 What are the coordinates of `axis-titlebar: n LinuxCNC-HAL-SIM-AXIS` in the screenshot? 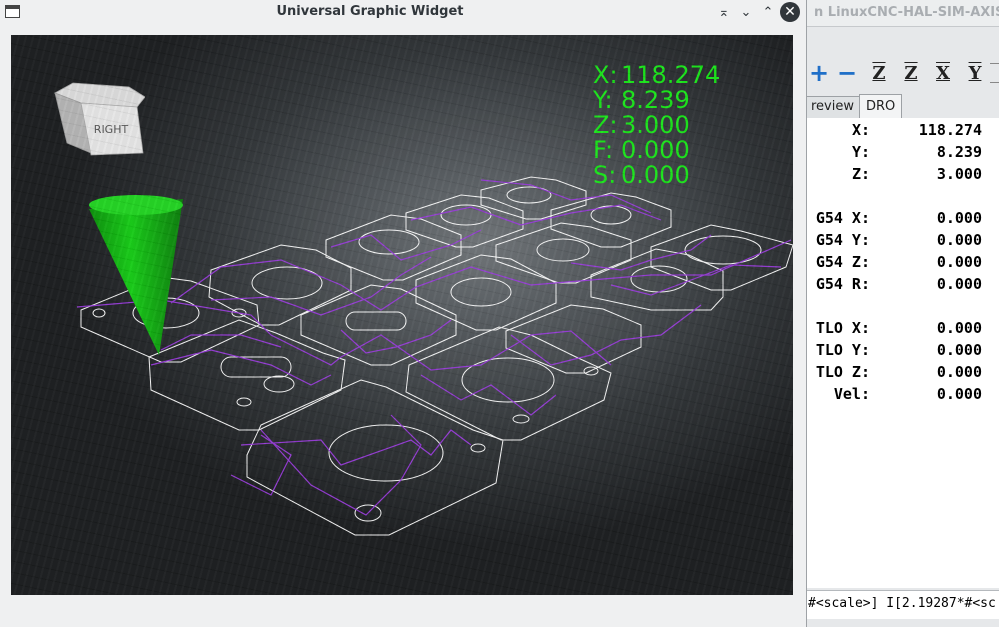 It's located at (902, 13).